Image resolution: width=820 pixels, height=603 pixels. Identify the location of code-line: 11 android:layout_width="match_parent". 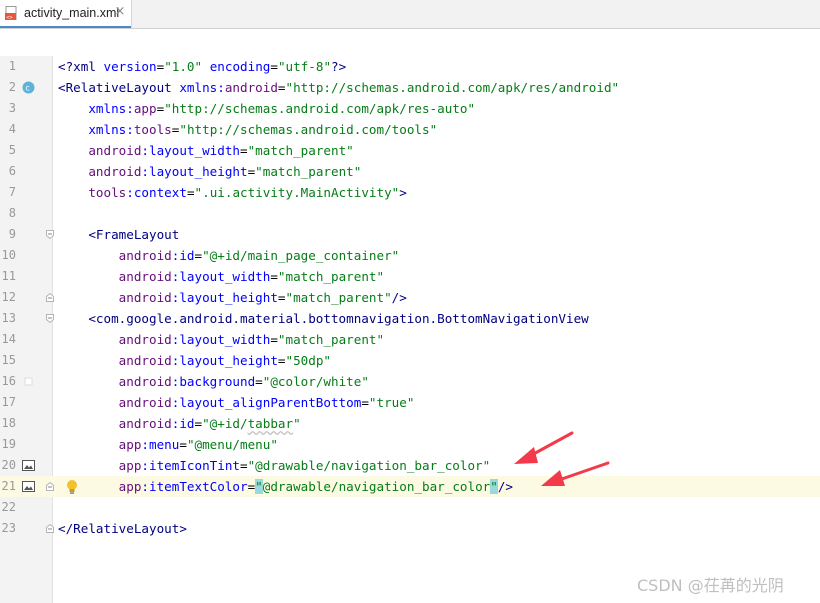
(410, 276).